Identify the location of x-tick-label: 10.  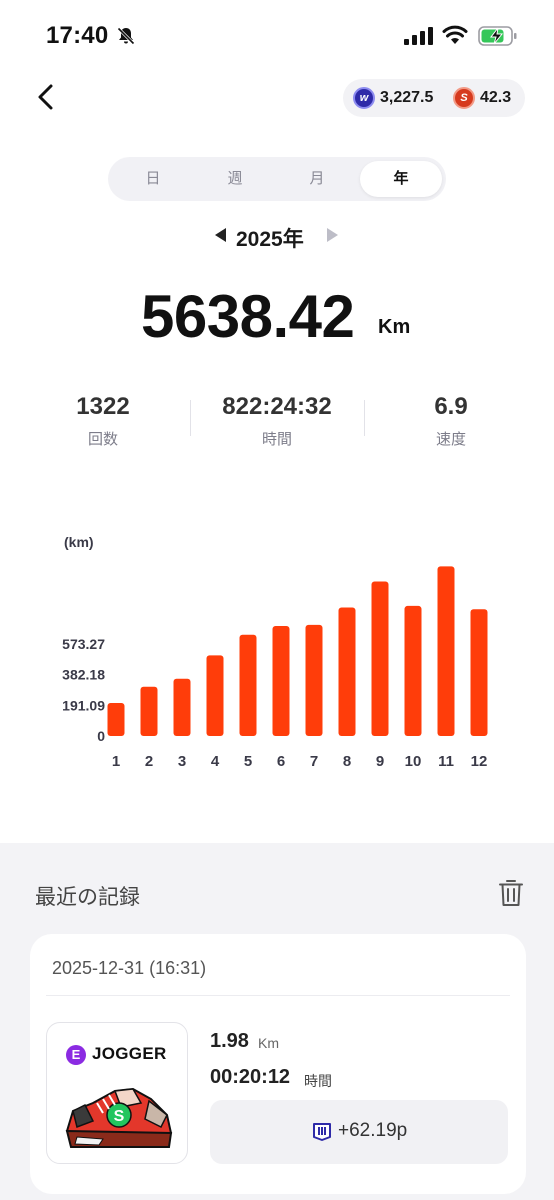
(413, 761).